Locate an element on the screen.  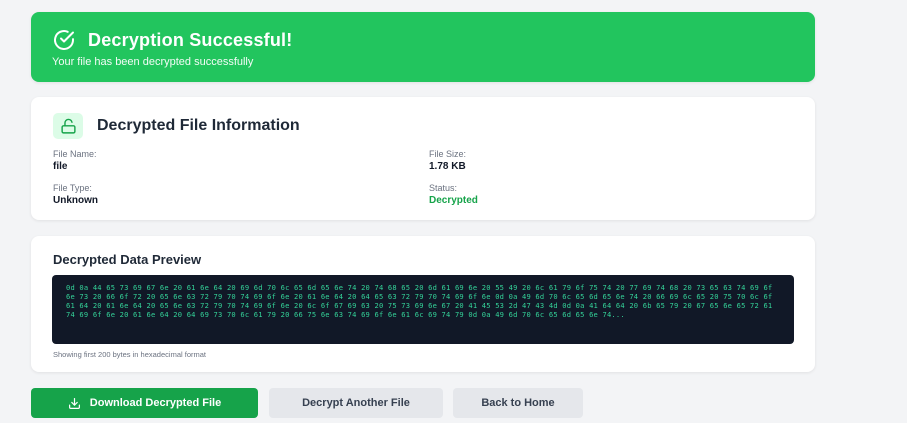
status-field: Status: Decrypted is located at coordinates (453, 194).